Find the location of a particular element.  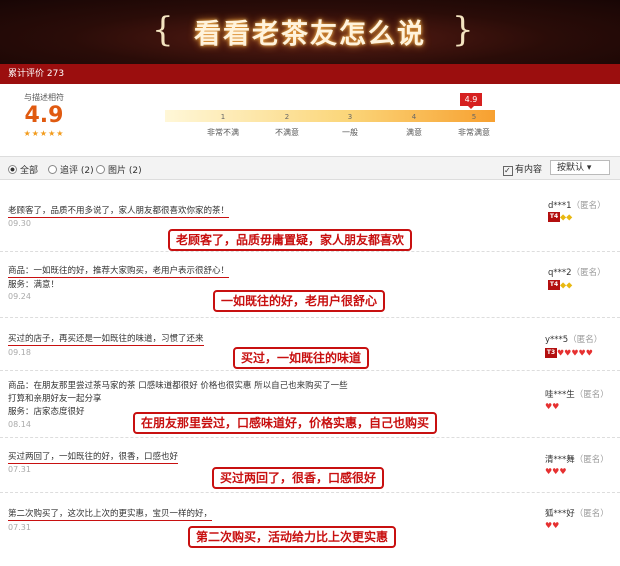

scale-label-3: 一般 is located at coordinates (350, 132).